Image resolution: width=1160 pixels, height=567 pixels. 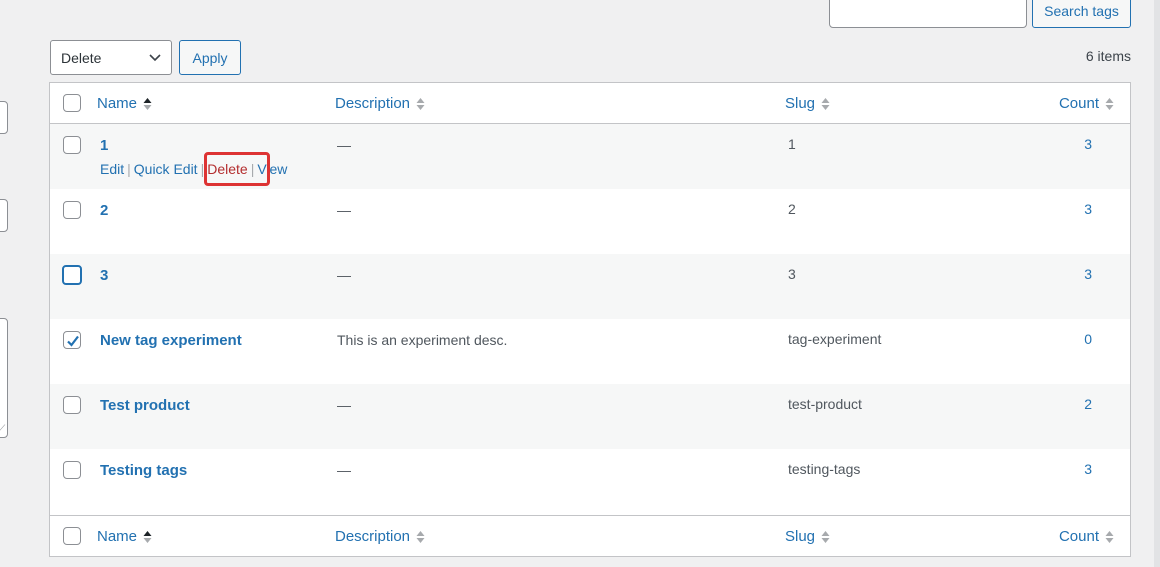 What do you see at coordinates (1088, 339) in the screenshot?
I see `tag-count-link: 0` at bounding box center [1088, 339].